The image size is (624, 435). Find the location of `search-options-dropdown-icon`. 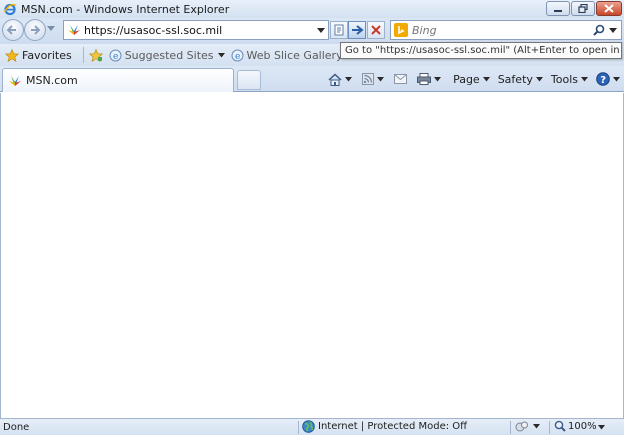

search-options-dropdown-icon is located at coordinates (613, 31).